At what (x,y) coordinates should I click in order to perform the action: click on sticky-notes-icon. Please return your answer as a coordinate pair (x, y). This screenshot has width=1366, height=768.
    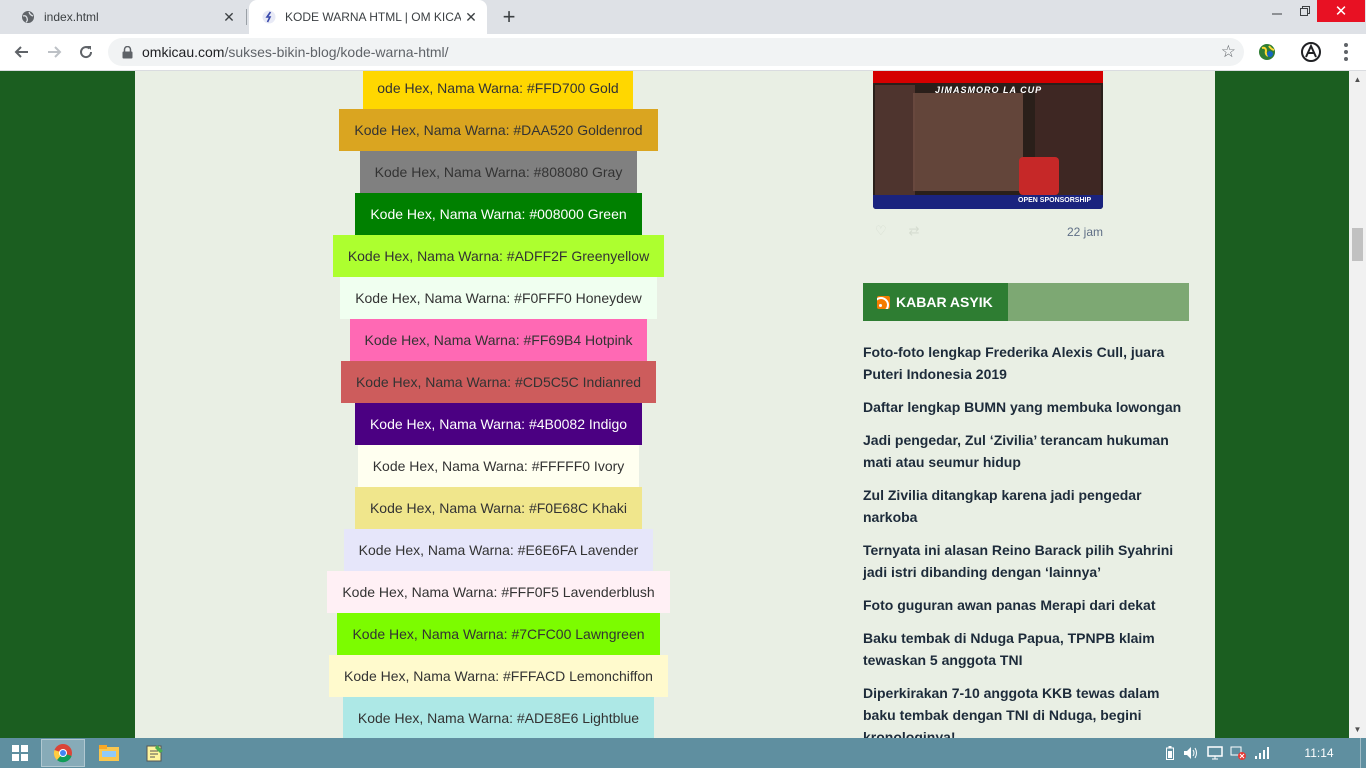
    Looking at the image, I should click on (155, 753).